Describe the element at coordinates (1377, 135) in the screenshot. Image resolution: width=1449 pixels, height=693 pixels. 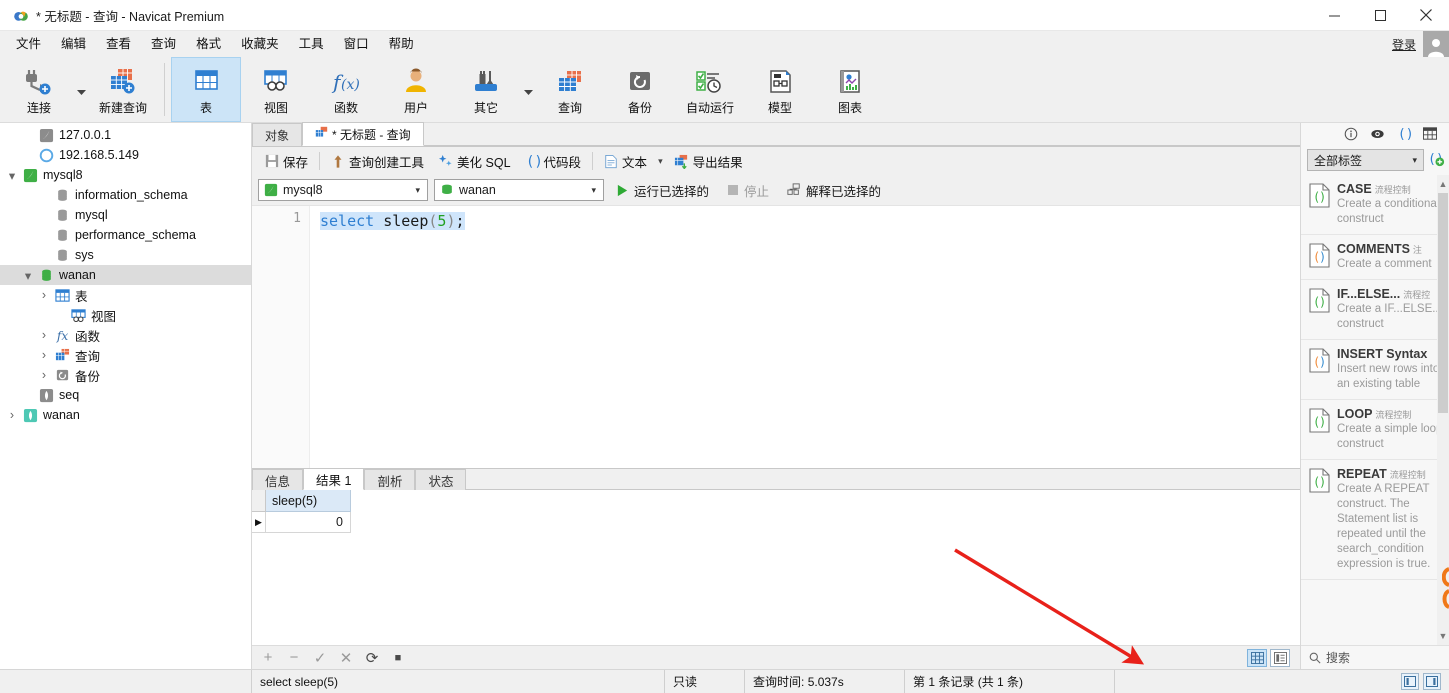
I see `preview-icon` at that location.